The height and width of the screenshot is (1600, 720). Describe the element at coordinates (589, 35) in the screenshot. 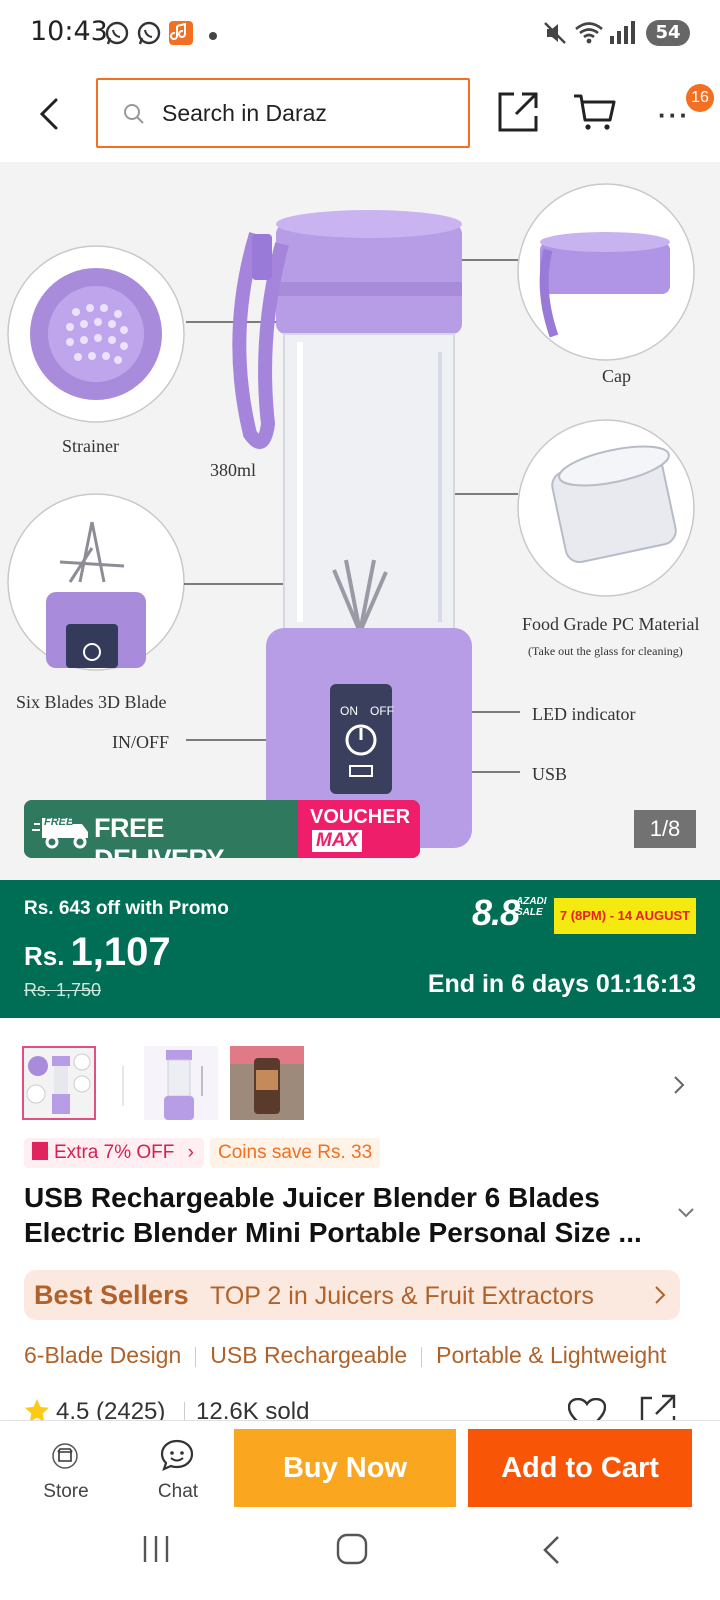

I see `wifi-icon` at that location.